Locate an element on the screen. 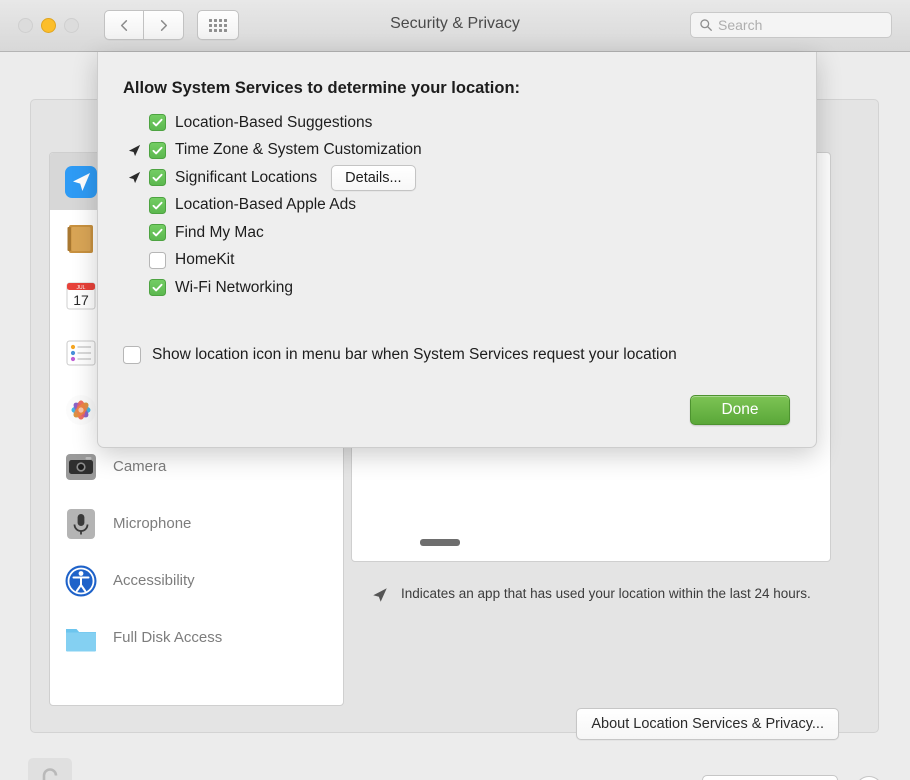 The width and height of the screenshot is (910, 780). done-button: Done is located at coordinates (740, 410).